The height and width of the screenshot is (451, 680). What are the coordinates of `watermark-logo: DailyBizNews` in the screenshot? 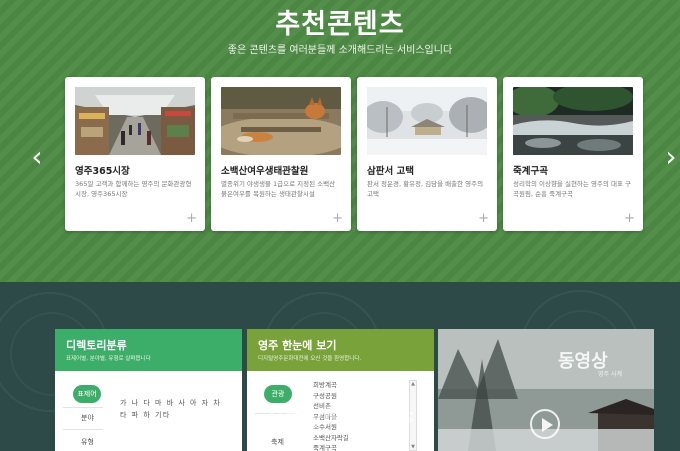 It's located at (341, 416).